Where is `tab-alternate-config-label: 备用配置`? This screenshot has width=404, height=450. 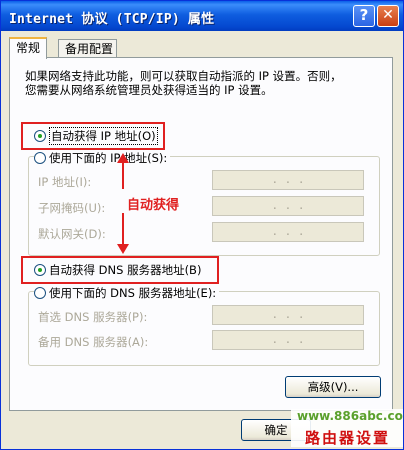
tab-alternate-config-label: 备用配置 is located at coordinates (89, 49).